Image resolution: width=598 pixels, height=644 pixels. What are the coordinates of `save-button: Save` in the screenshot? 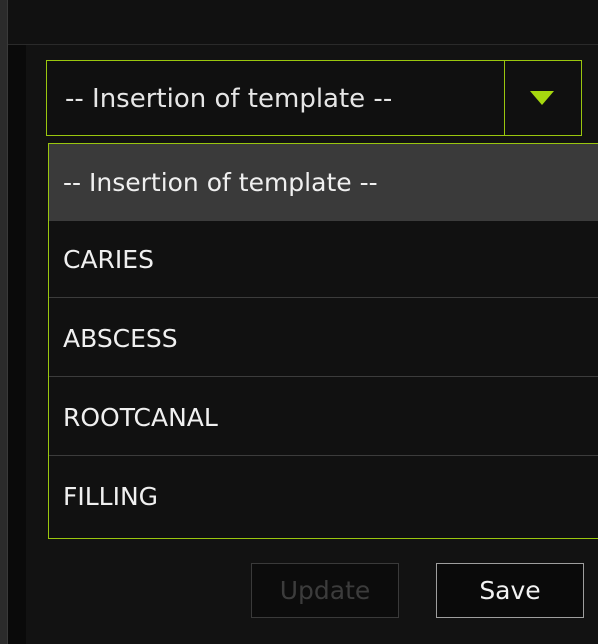 It's located at (510, 590).